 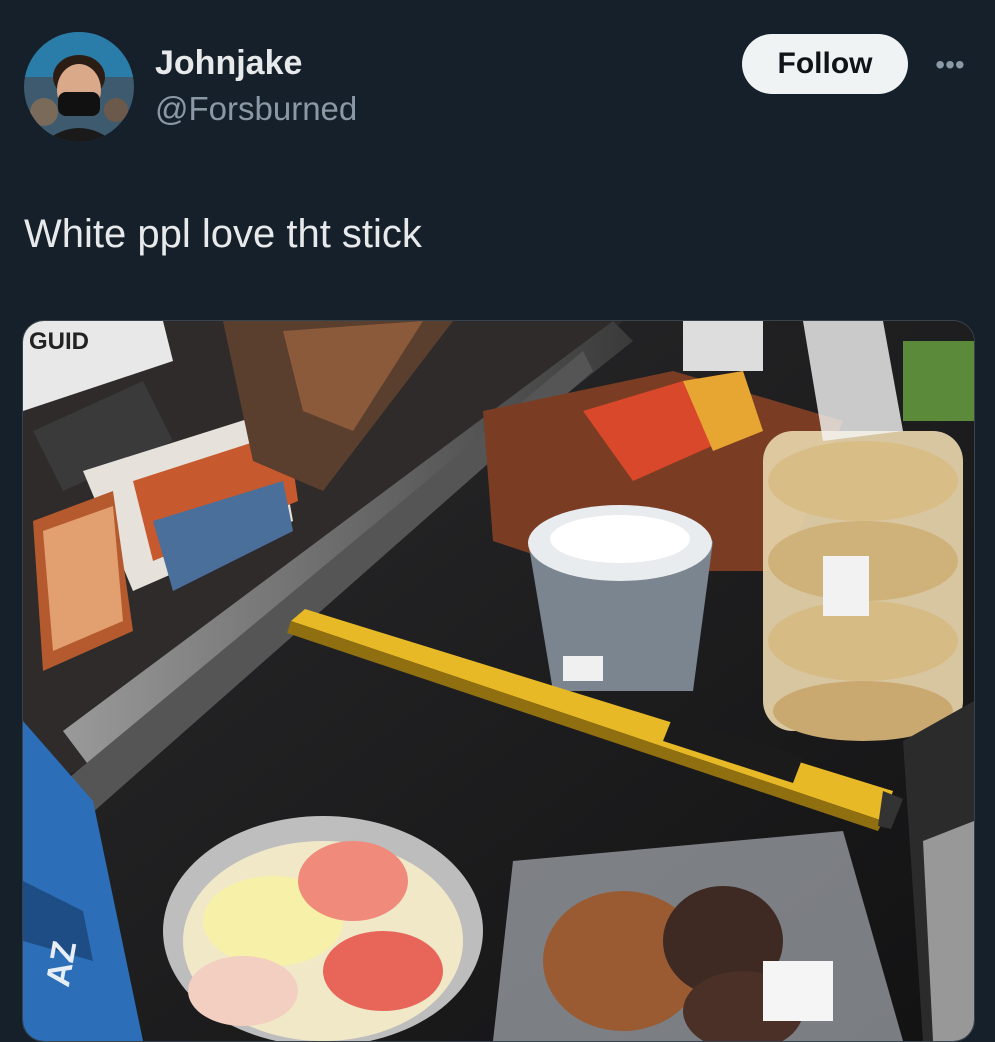 What do you see at coordinates (223, 234) in the screenshot?
I see `tweet-text: White ppl love tht stick` at bounding box center [223, 234].